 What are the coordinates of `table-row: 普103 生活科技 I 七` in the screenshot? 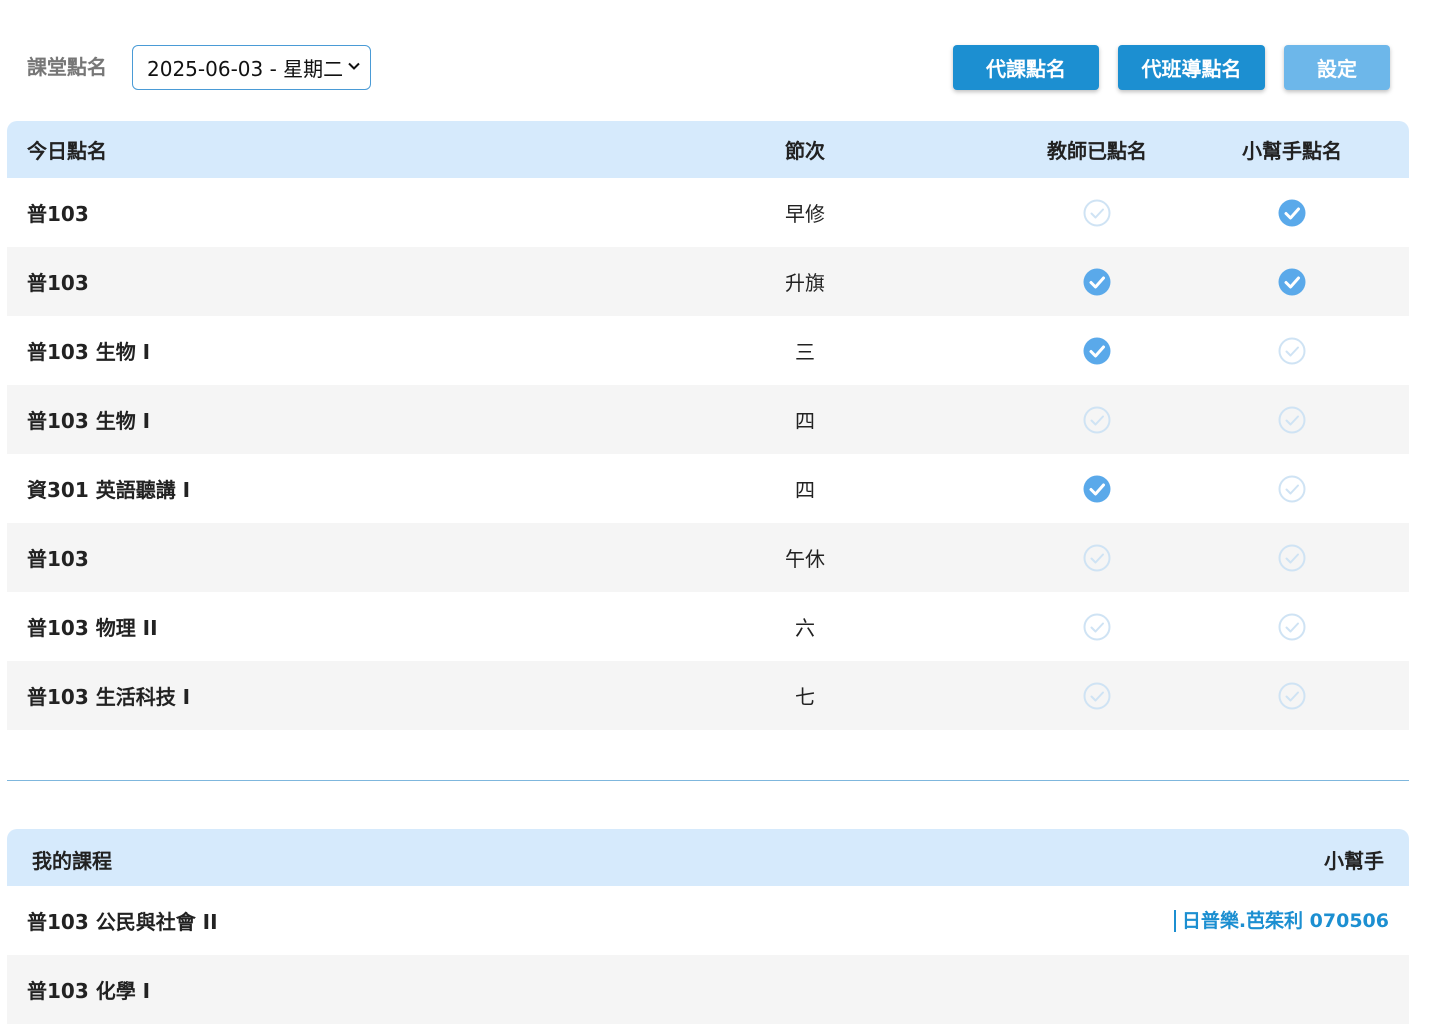 It's located at (708, 695).